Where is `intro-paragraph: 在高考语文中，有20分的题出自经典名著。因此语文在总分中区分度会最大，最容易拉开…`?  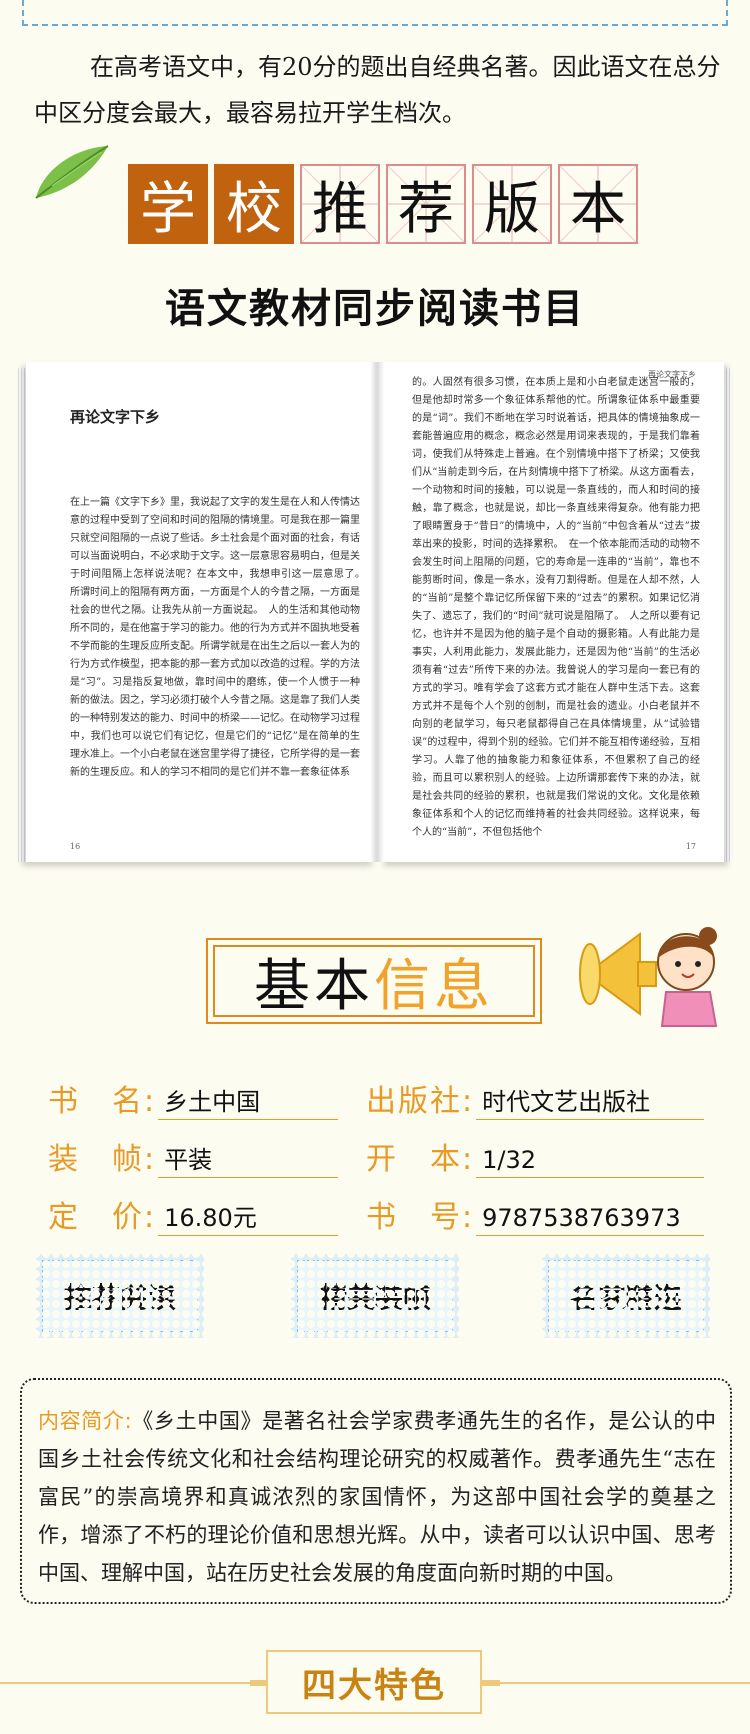 intro-paragraph: 在高考语文中，有20分的题出自经典名著。因此语文在总分中区分度会最大，最容易拉开… is located at coordinates (377, 90).